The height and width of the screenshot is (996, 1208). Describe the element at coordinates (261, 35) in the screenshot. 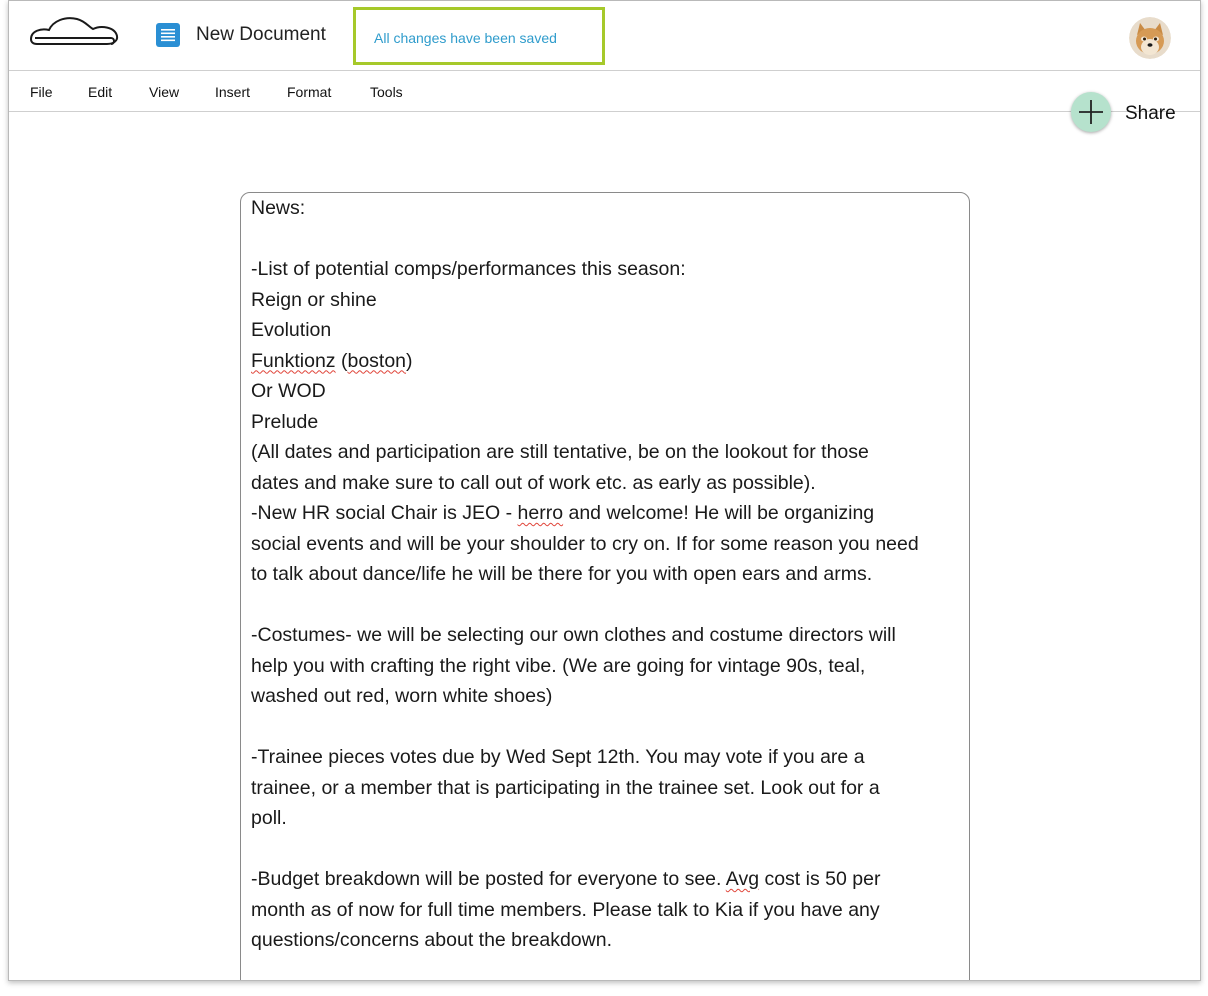

I see `document-title: New Document` at that location.